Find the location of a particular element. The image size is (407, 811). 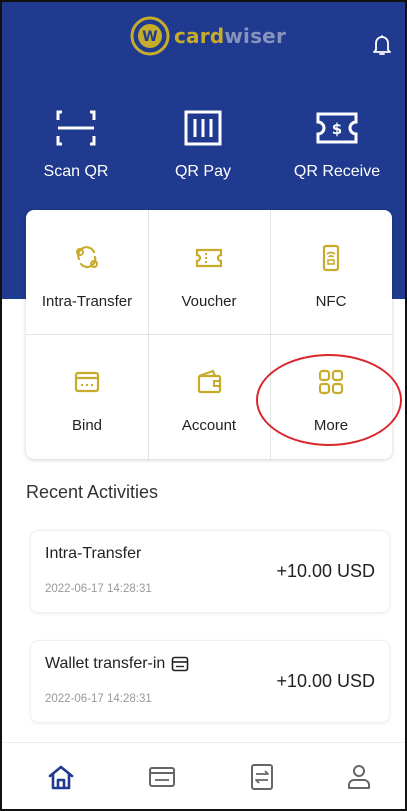

account-button: Account is located at coordinates (209, 396).